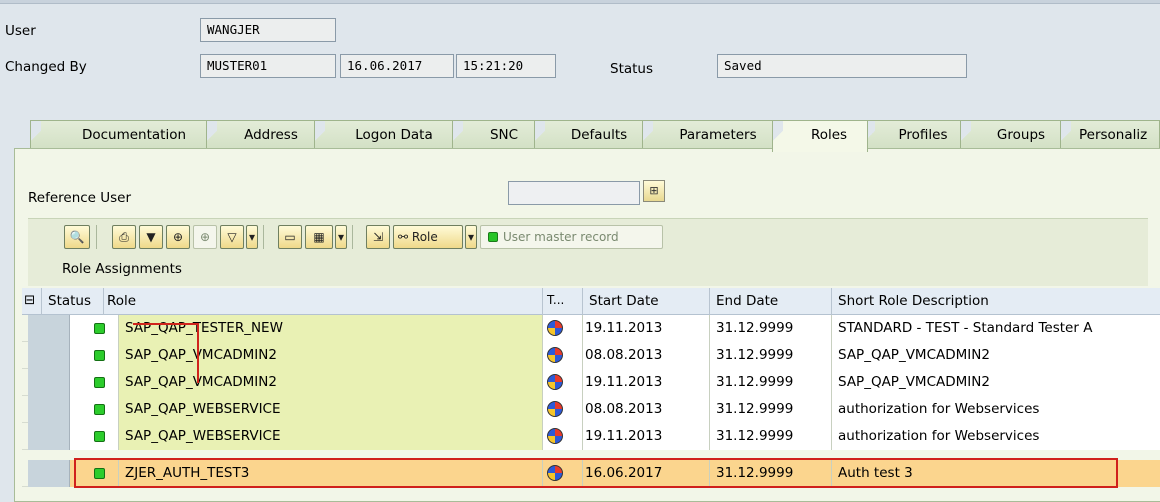 This screenshot has width=1160, height=502. I want to click on layout-dropdown-button: ▾, so click(341, 237).